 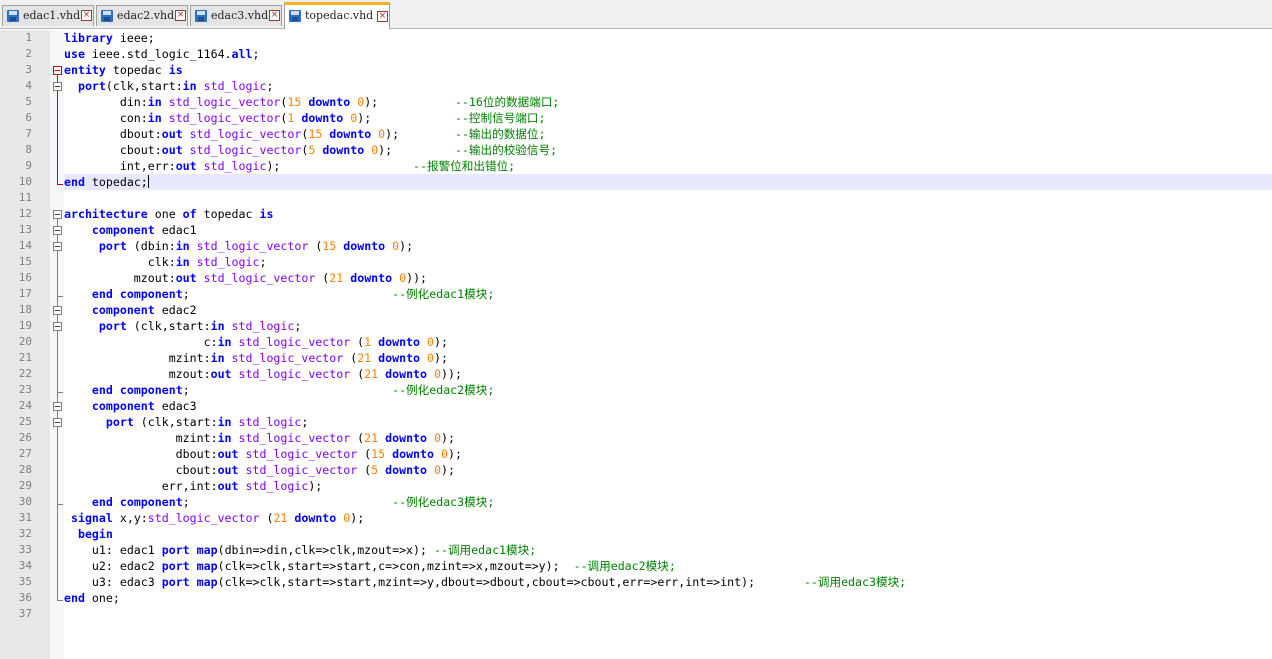 What do you see at coordinates (88, 534) in the screenshot?
I see `code-line: begin` at bounding box center [88, 534].